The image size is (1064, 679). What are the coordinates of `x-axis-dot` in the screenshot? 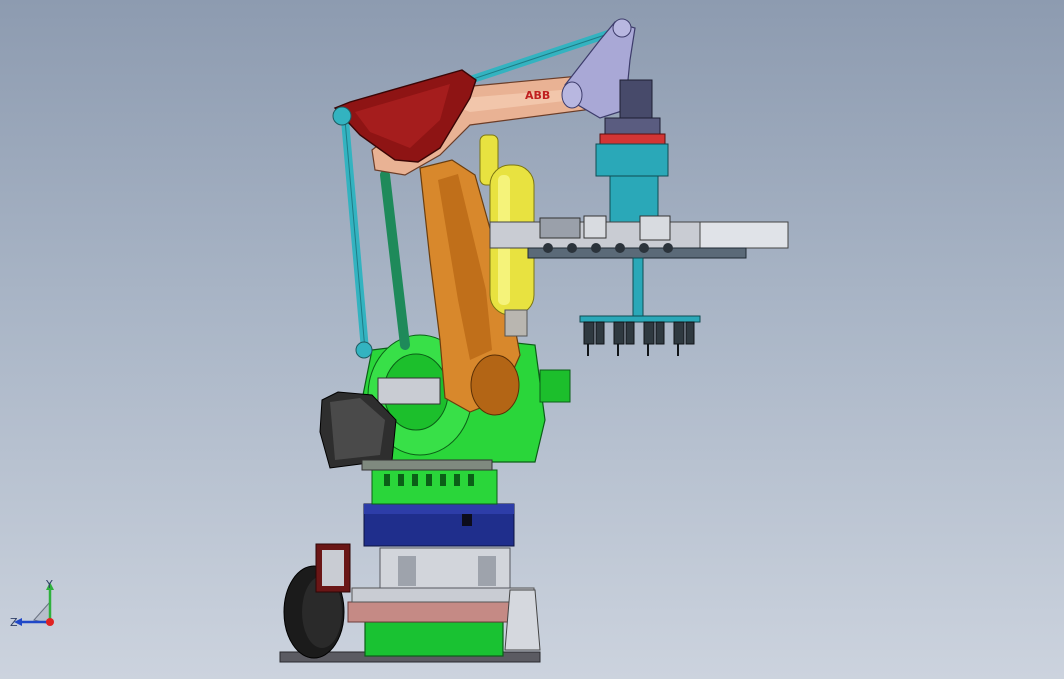 It's located at (50, 622).